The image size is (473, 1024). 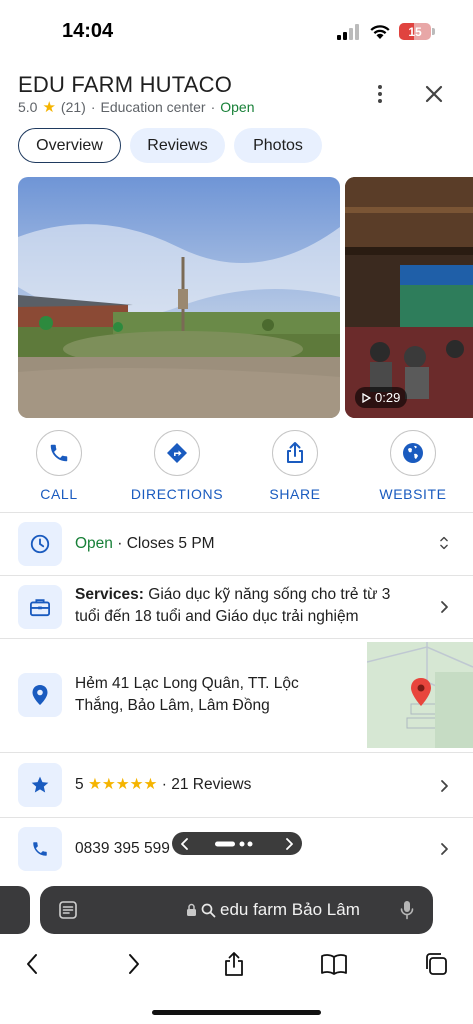 I want to click on review-count: (21), so click(x=73, y=107).